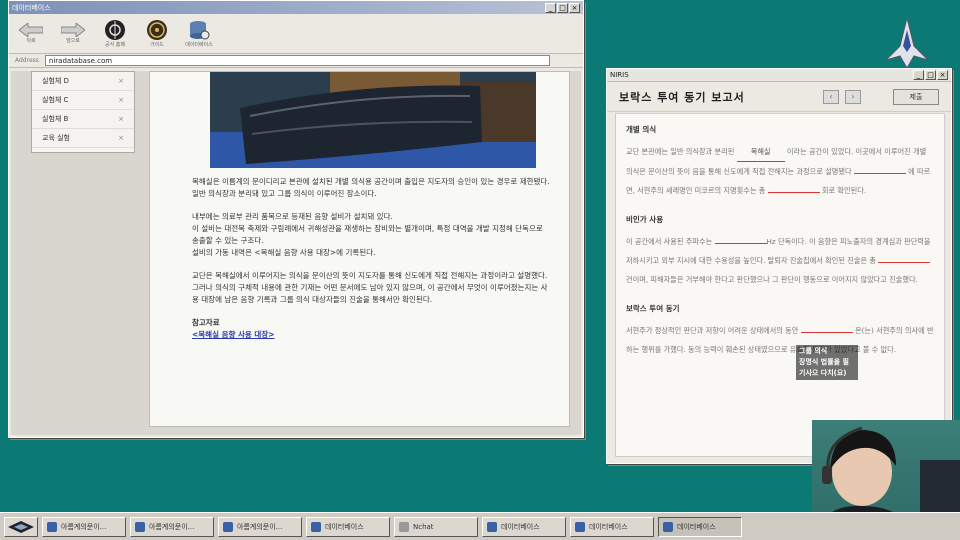  Describe the element at coordinates (645, 219) in the screenshot. I see `section-heading: 비인가 사용` at that location.